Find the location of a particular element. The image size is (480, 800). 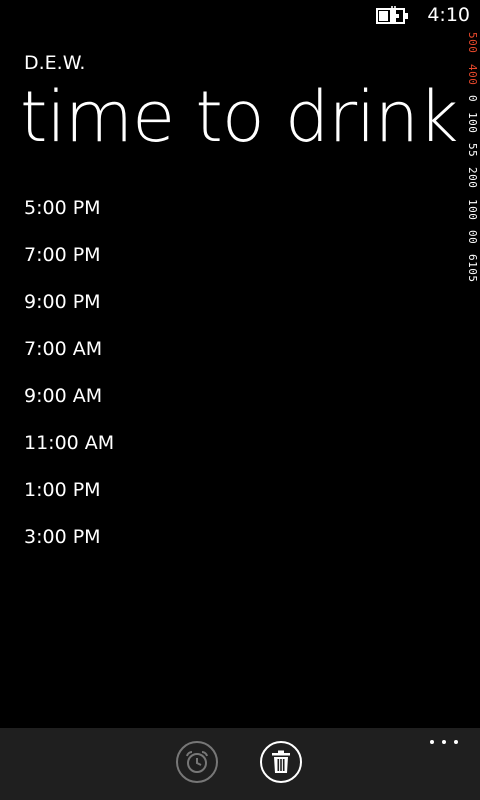

page-title: time to drink is located at coordinates (239, 117).